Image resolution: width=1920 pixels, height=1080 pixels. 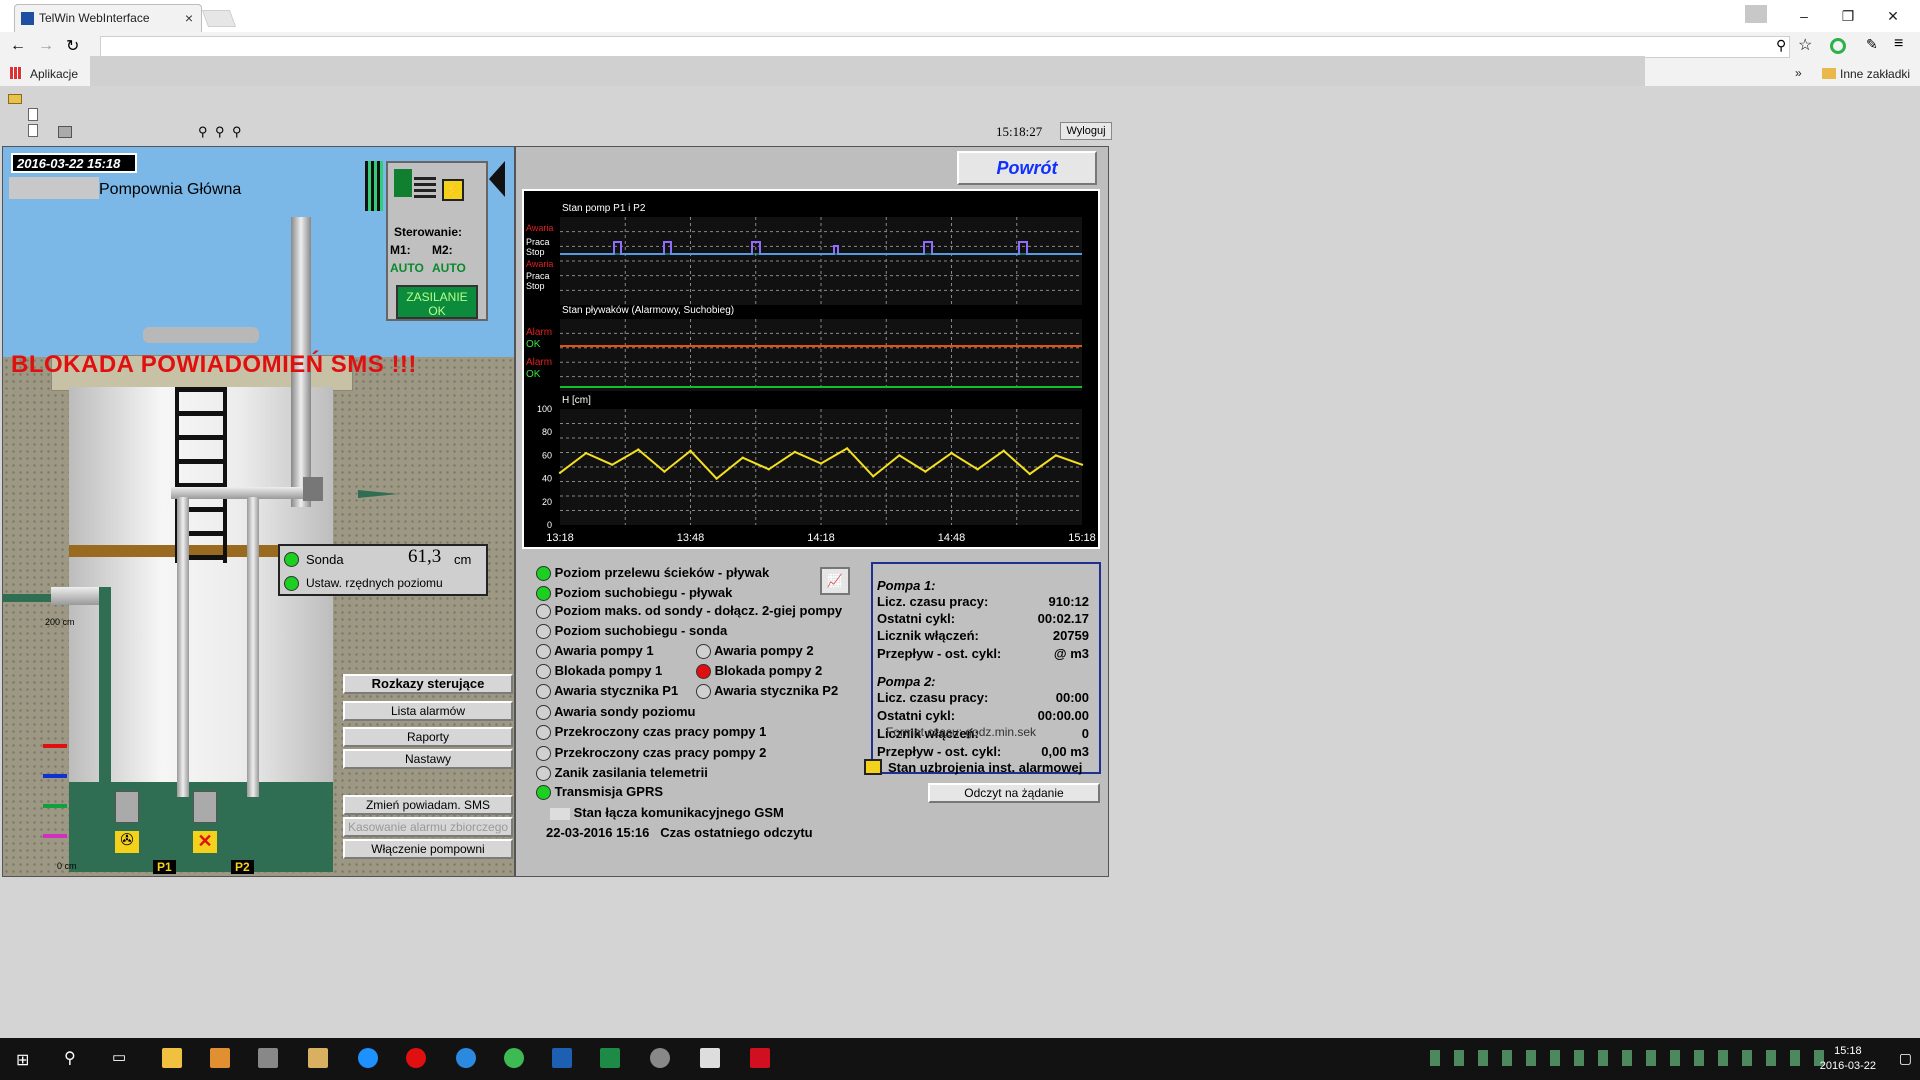 What do you see at coordinates (660, 1058) in the screenshot?
I see `app-icon` at bounding box center [660, 1058].